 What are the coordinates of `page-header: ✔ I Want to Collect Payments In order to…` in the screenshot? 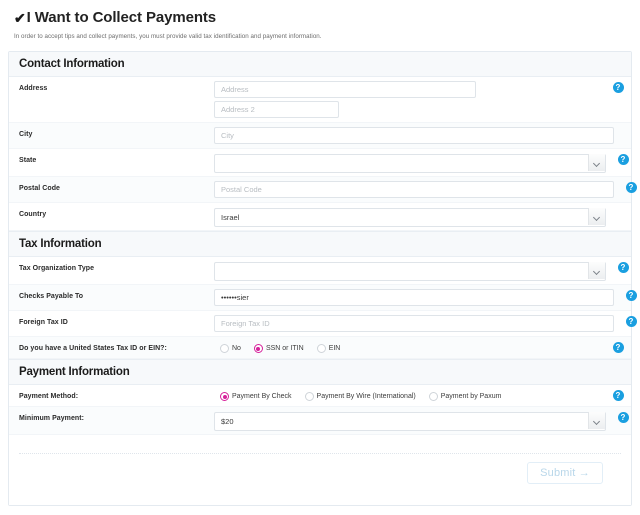 It's located at (320, 22).